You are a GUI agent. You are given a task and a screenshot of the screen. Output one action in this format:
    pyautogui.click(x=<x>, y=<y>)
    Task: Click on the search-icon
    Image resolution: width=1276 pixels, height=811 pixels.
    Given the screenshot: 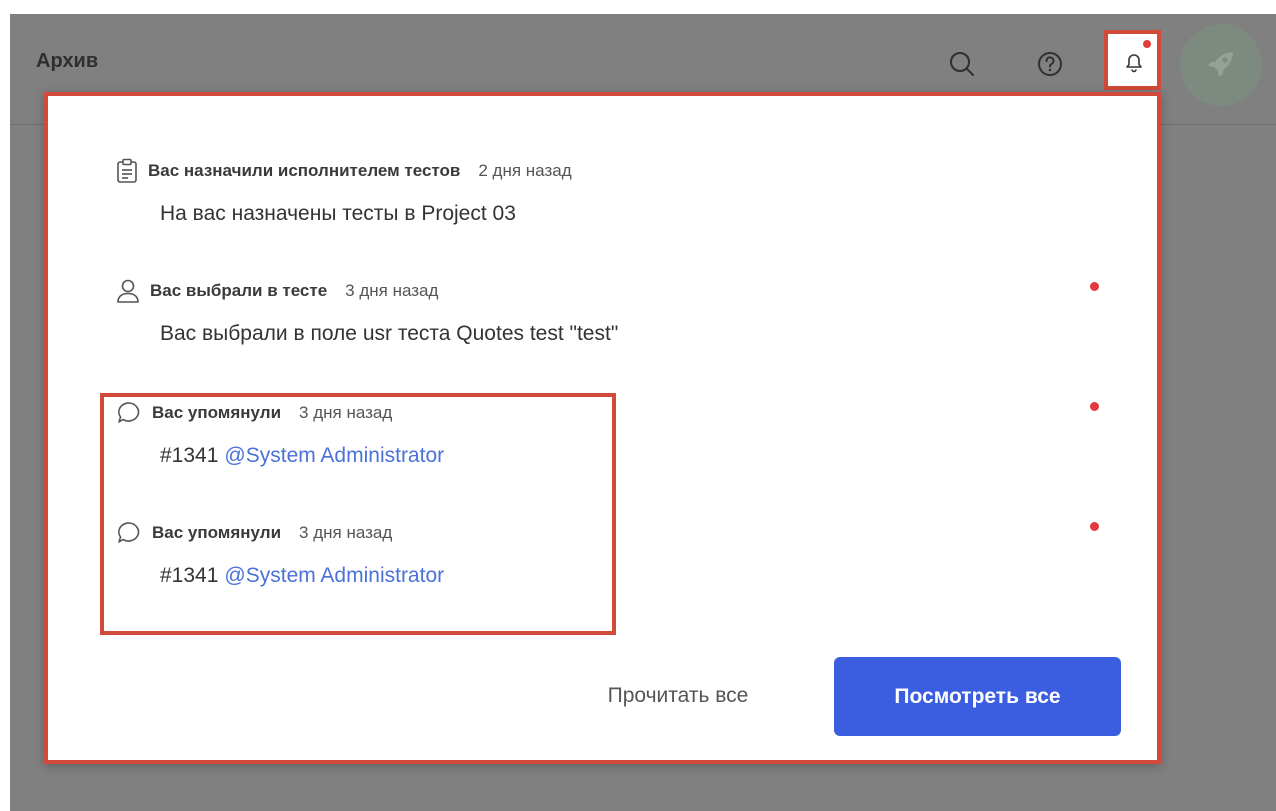 What is the action you would take?
    pyautogui.click(x=962, y=64)
    